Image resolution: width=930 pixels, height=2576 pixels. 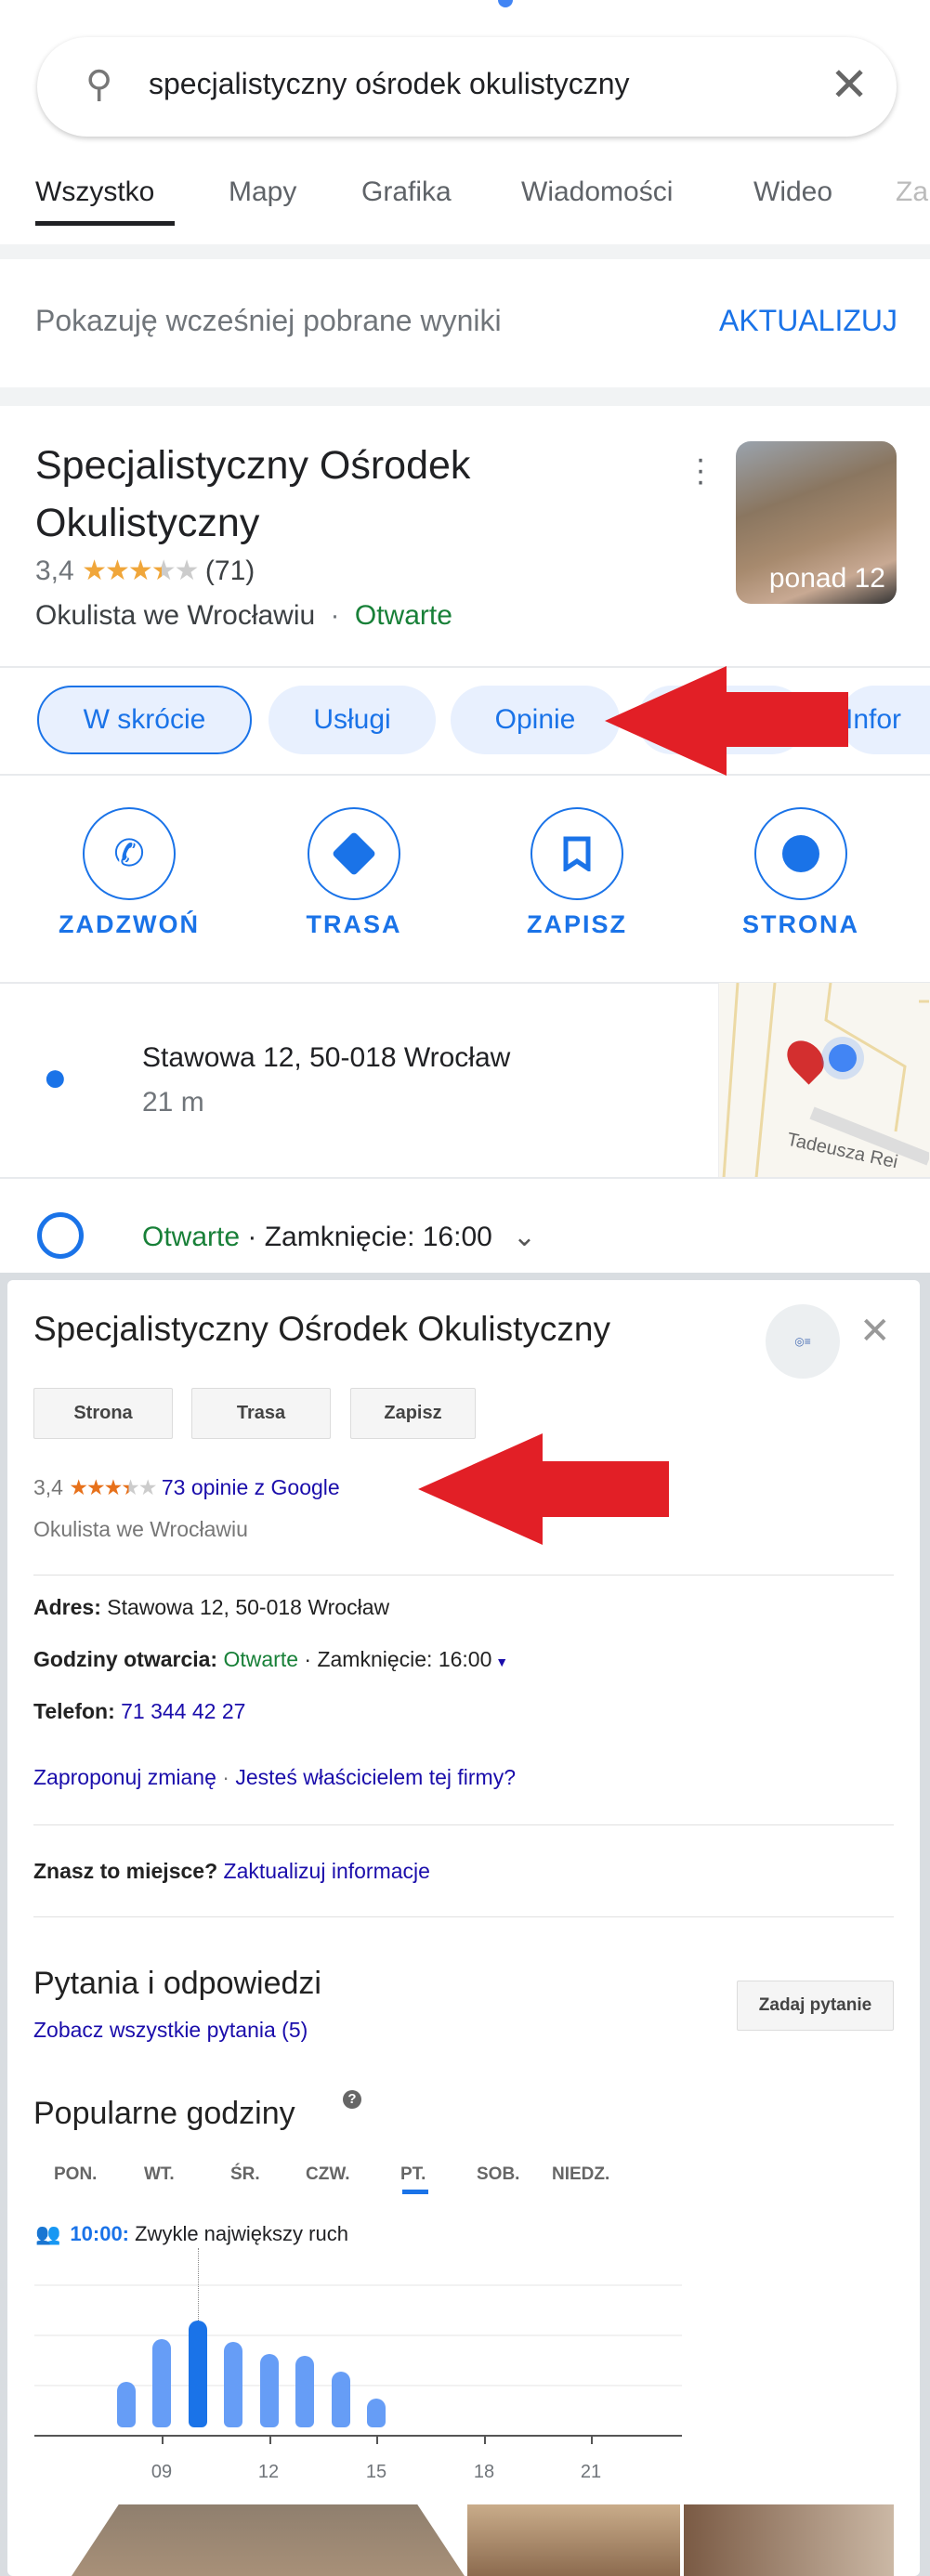 I want to click on call-button: ✆, so click(x=129, y=853).